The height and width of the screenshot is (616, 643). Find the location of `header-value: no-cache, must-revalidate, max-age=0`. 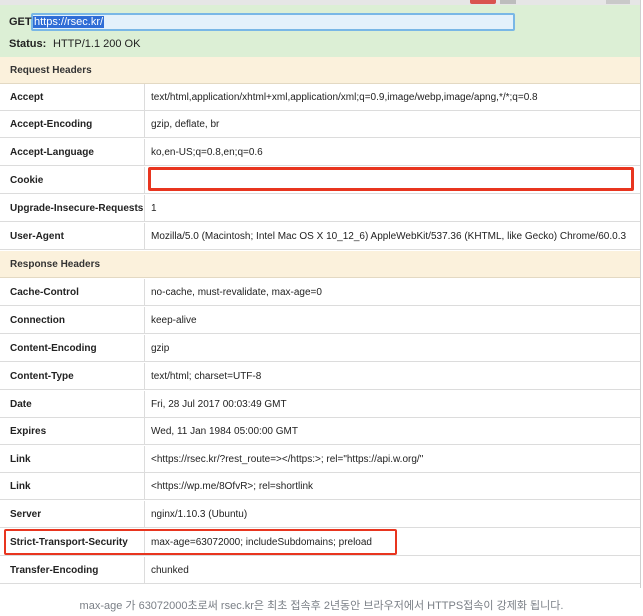

header-value: no-cache, must-revalidate, max-age=0 is located at coordinates (236, 292).